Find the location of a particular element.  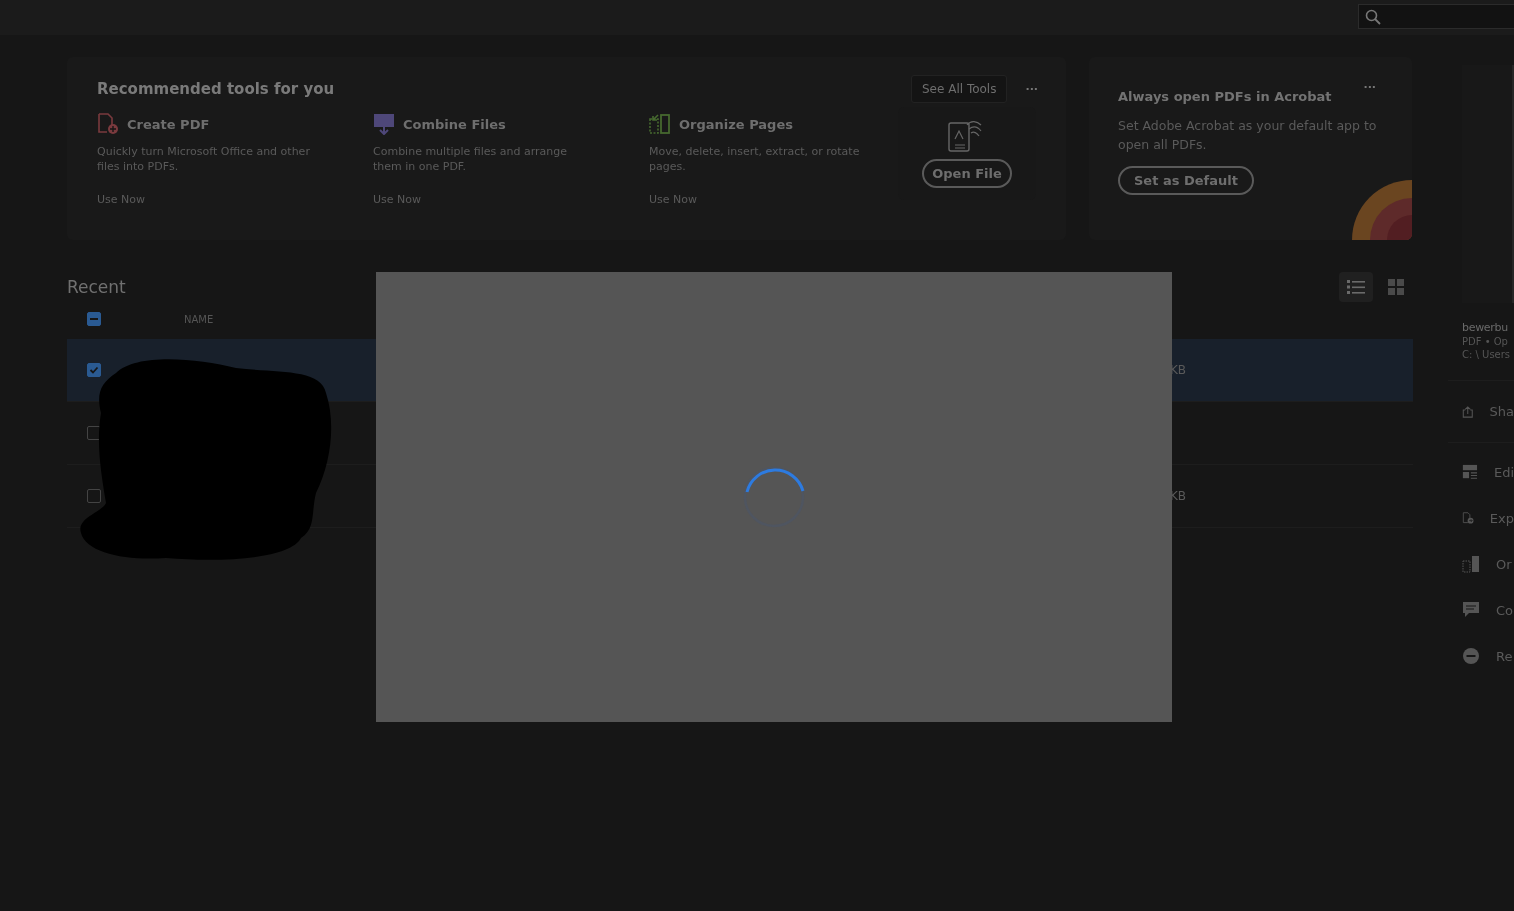

section-title: Recent is located at coordinates (96, 287).